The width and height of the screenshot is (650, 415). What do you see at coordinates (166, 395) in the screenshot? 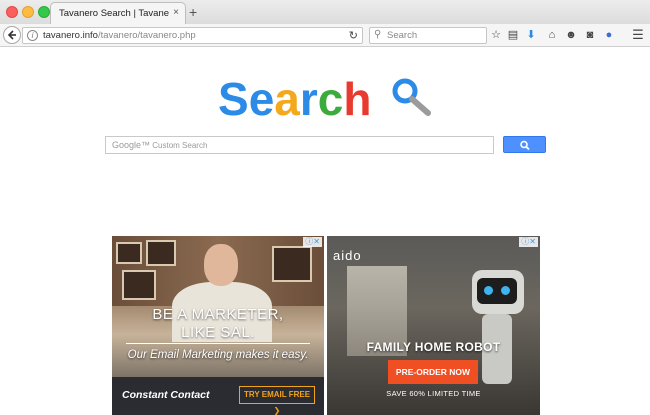
I see `constant-contact-logo: Constant Contact` at bounding box center [166, 395].